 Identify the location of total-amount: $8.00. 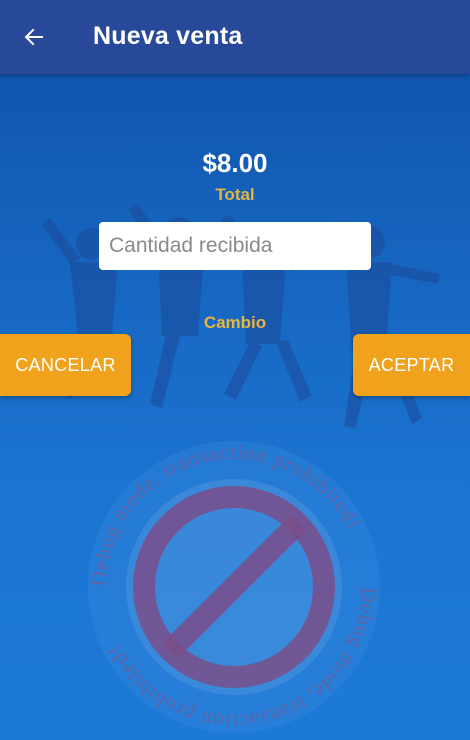
(235, 163).